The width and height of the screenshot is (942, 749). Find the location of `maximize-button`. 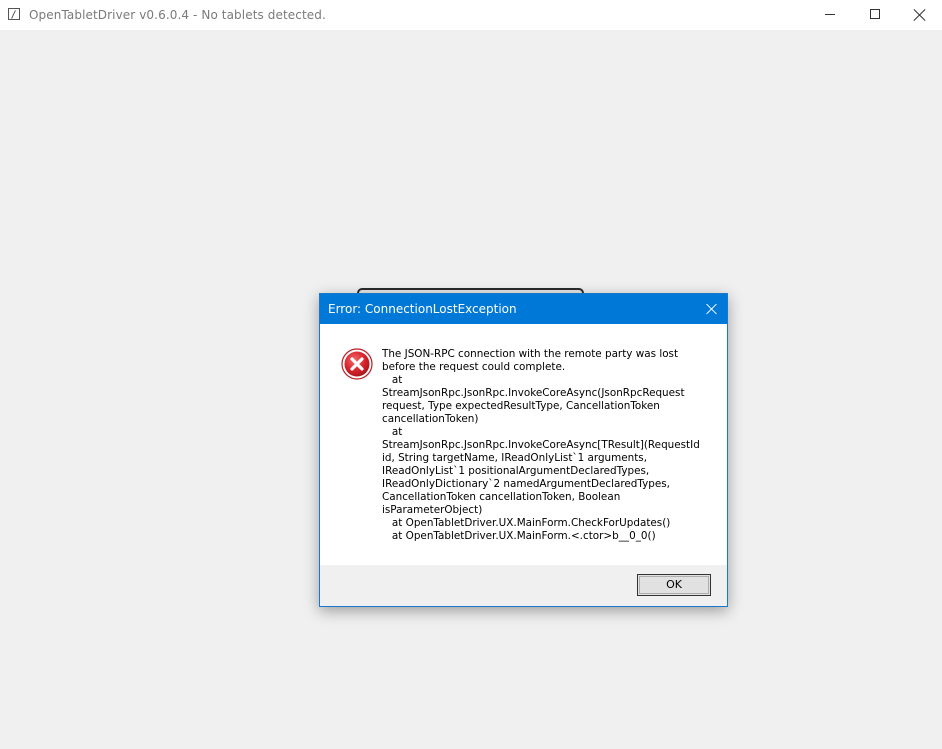

maximize-button is located at coordinates (875, 15).